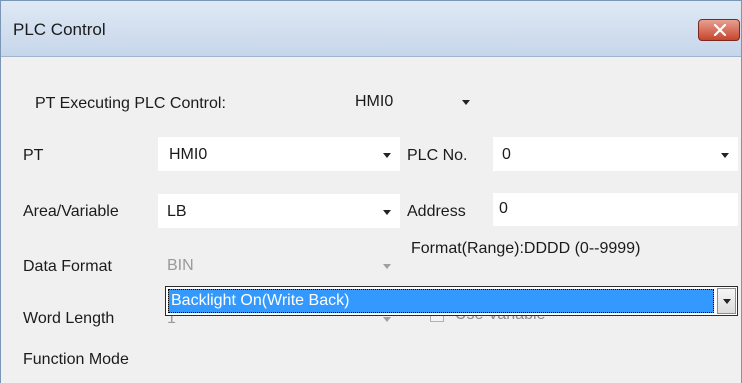 Image resolution: width=742 pixels, height=383 pixels. What do you see at coordinates (437, 155) in the screenshot?
I see `plc-no-label: PLC No.` at bounding box center [437, 155].